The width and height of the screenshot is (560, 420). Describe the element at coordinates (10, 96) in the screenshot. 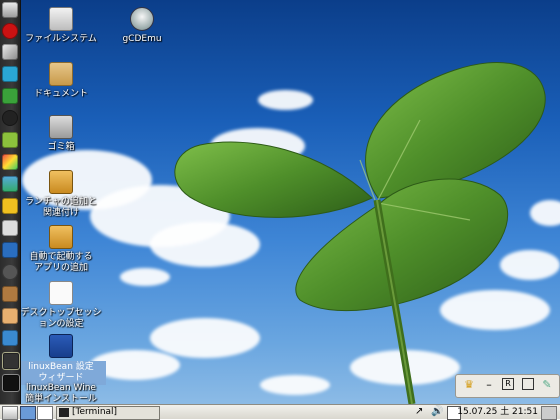

I see `green-app-icon` at that location.